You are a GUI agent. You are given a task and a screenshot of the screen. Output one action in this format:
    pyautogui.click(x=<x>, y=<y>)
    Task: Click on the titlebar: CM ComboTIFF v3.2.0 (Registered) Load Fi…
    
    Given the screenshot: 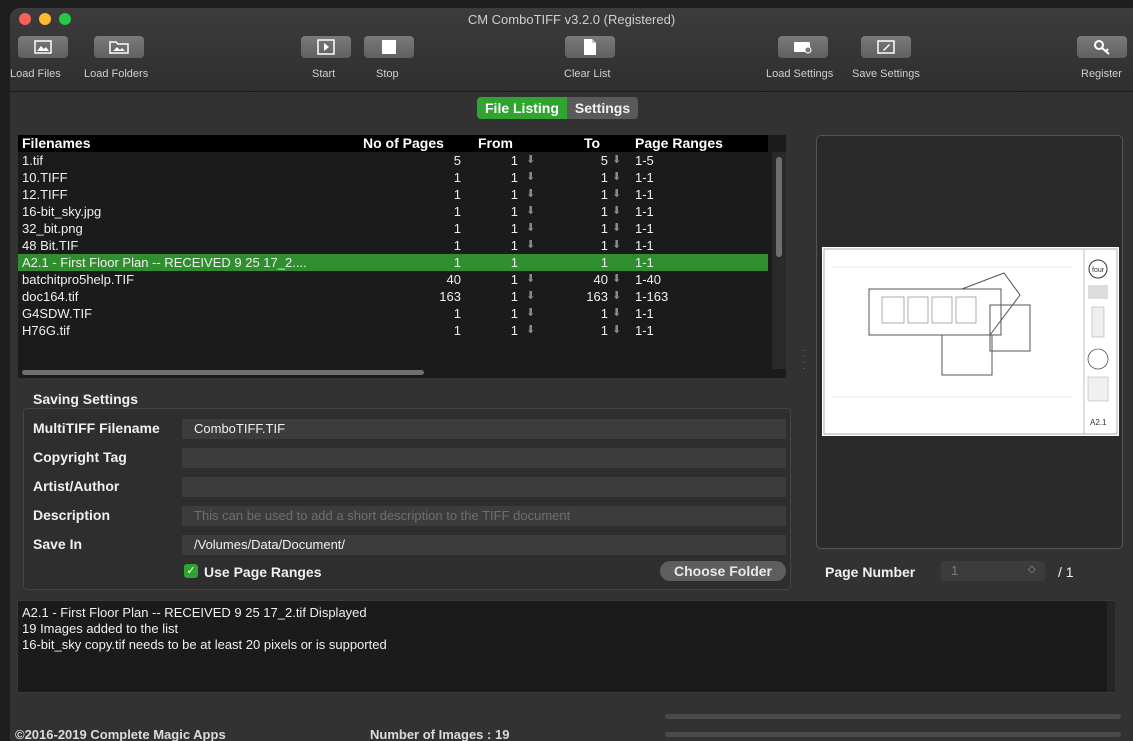 What is the action you would take?
    pyautogui.click(x=571, y=50)
    